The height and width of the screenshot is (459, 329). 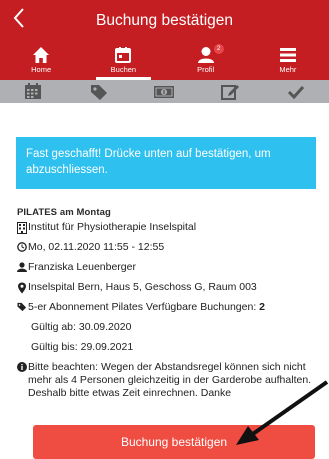 What do you see at coordinates (22, 307) in the screenshot?
I see `tags-icon` at bounding box center [22, 307].